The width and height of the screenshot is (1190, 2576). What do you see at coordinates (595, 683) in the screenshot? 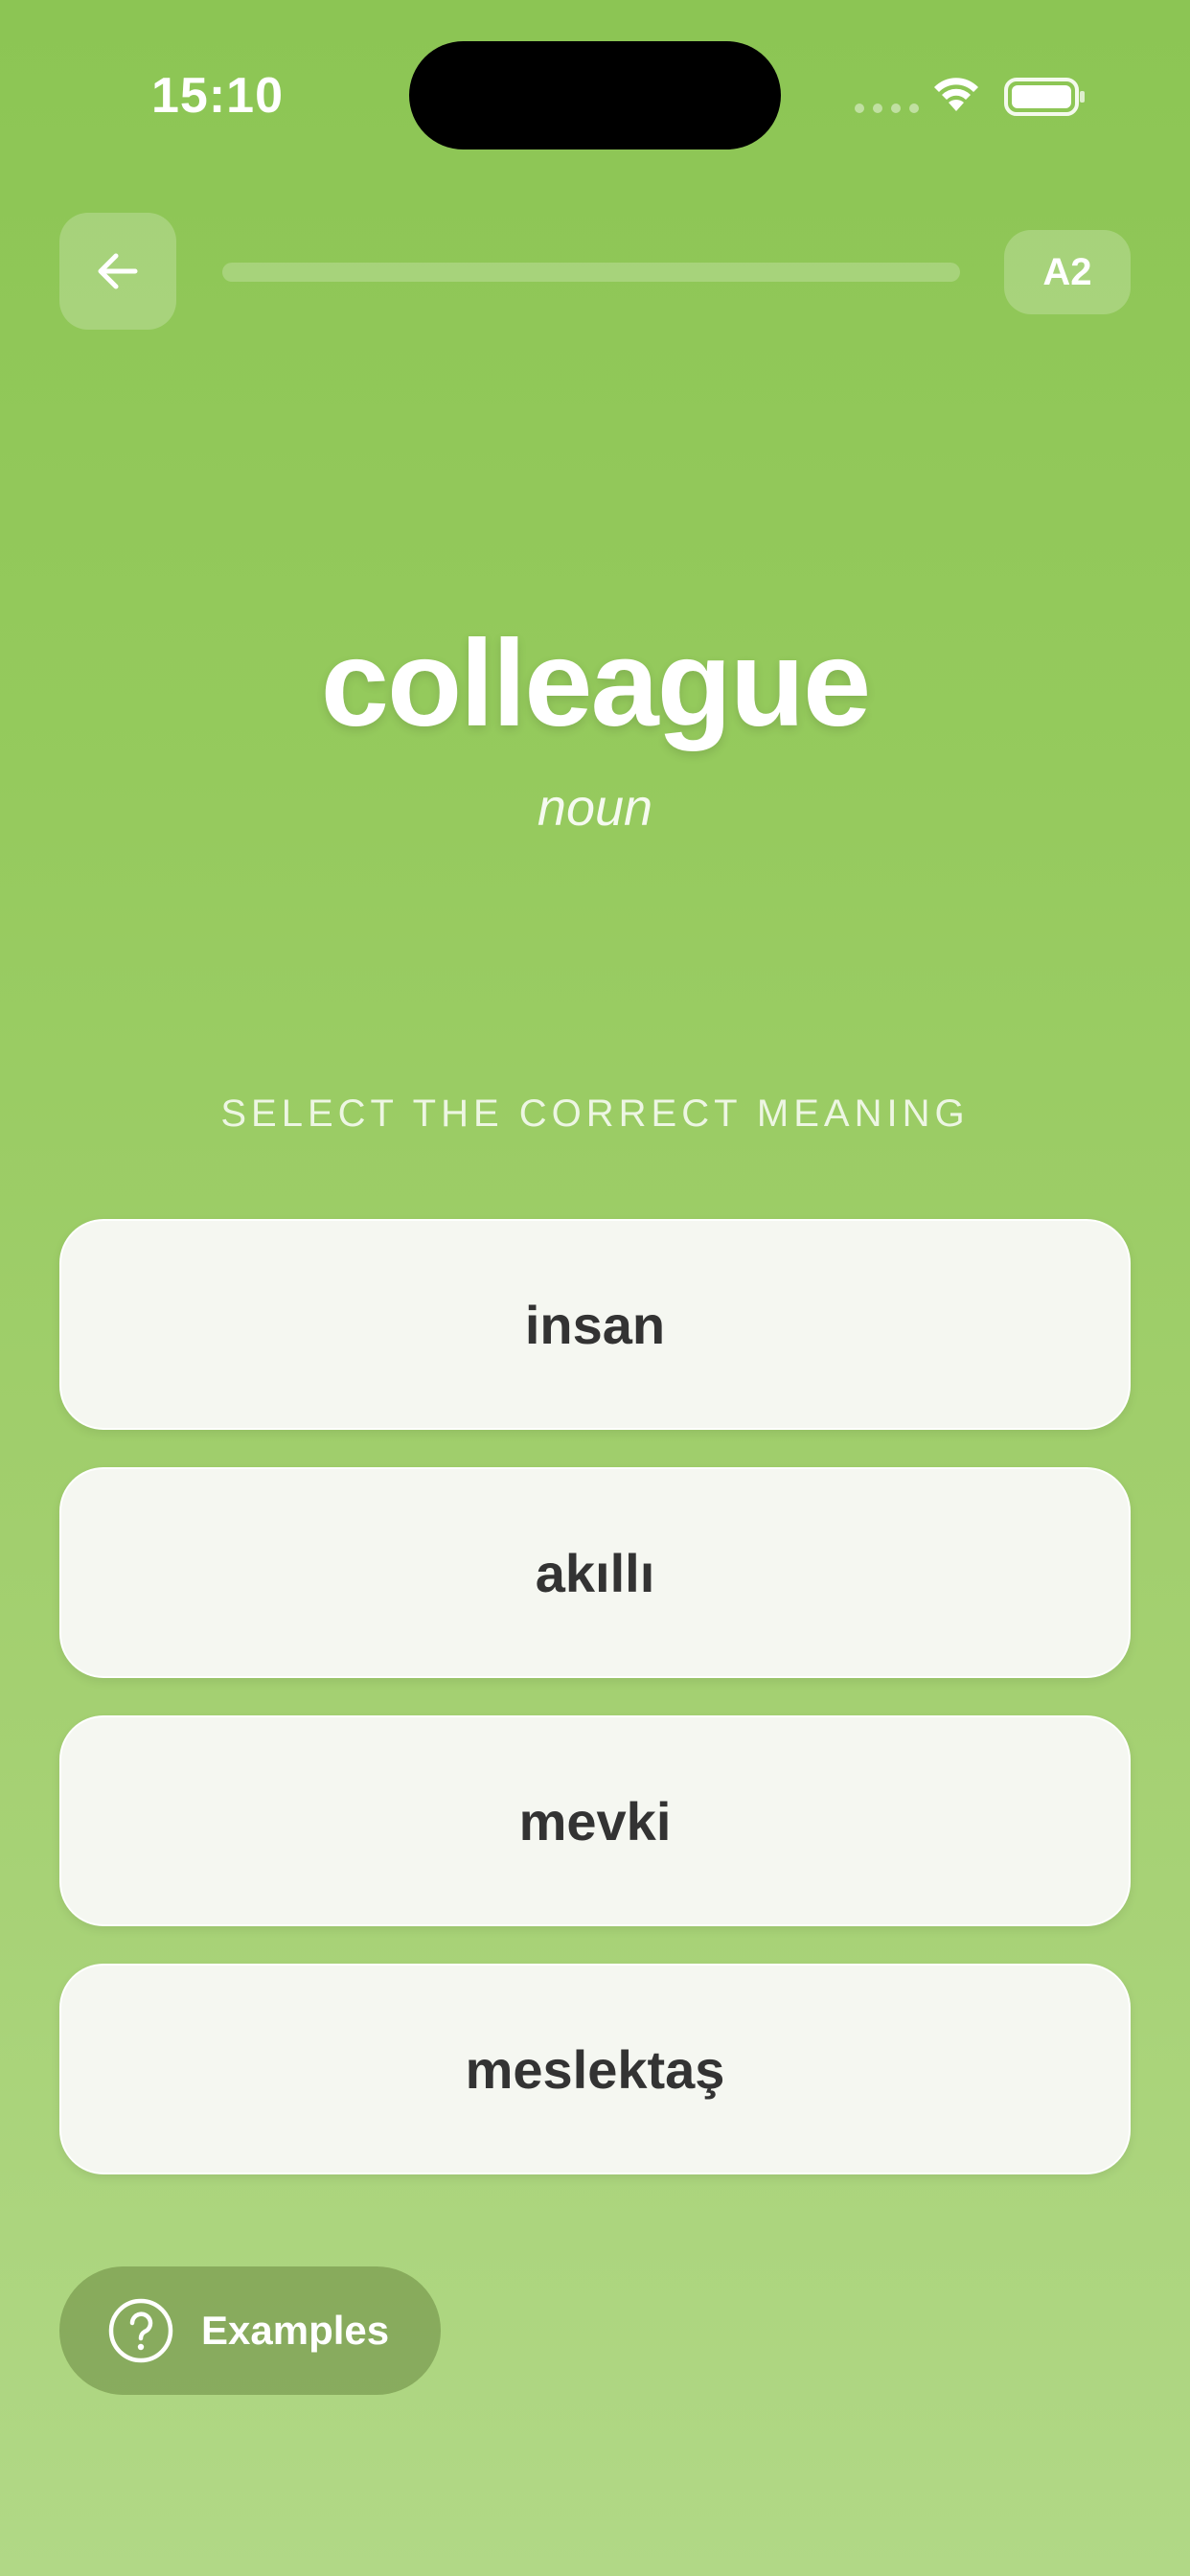
I see `vocabulary-word: colleague` at bounding box center [595, 683].